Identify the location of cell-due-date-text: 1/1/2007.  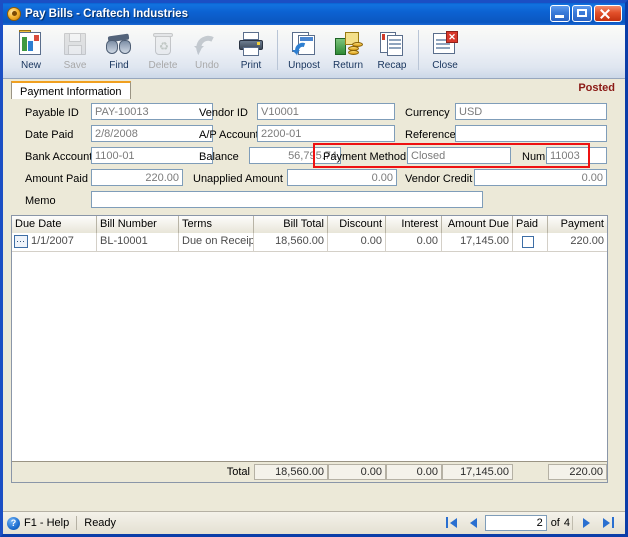
(52, 241).